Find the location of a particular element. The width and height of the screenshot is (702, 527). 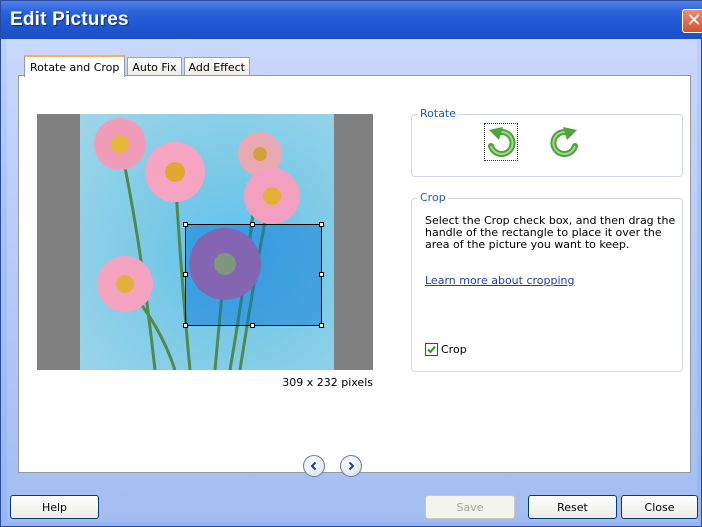

crop-handle-bottom is located at coordinates (252, 325).